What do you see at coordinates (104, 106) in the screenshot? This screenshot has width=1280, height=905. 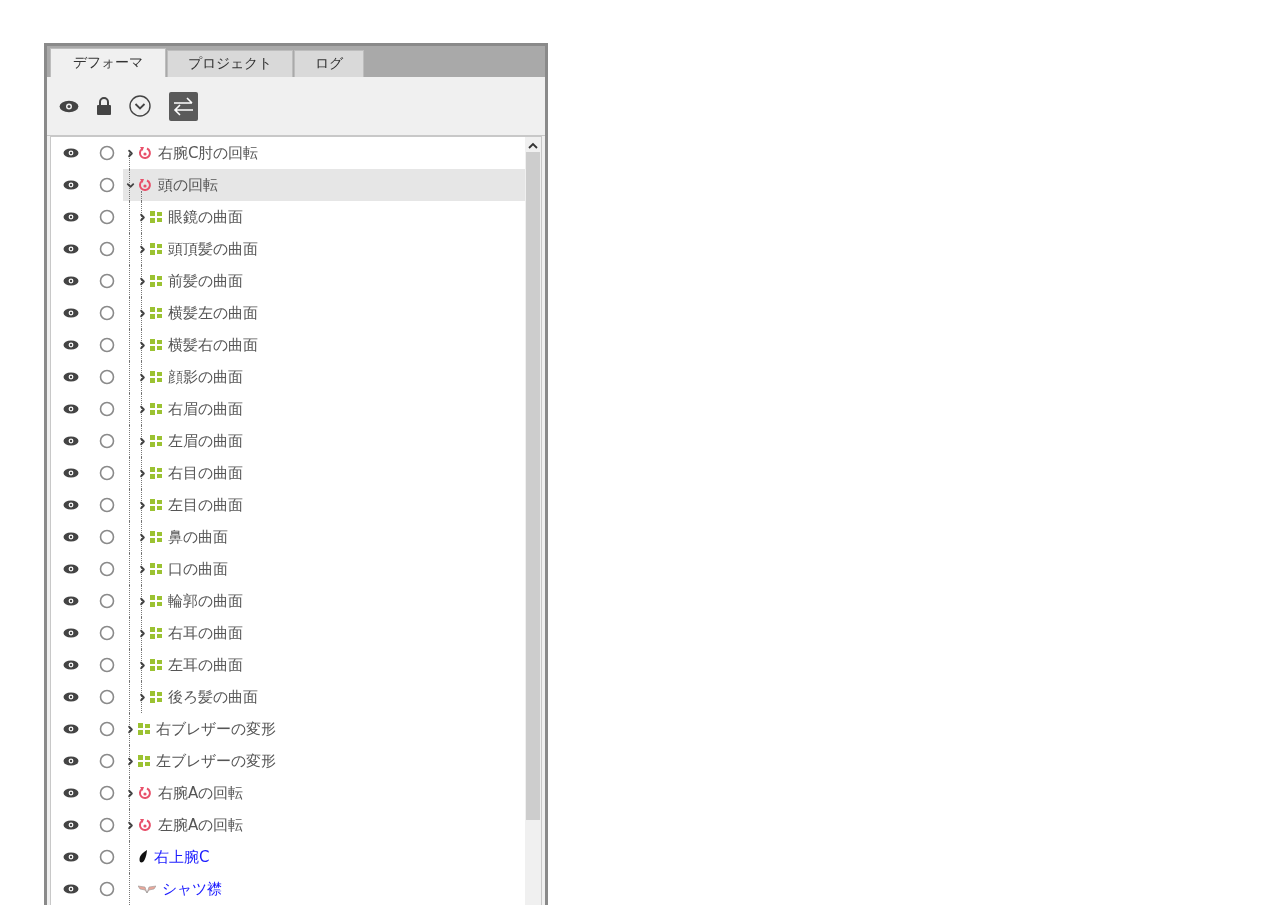 I see `lock-icon` at bounding box center [104, 106].